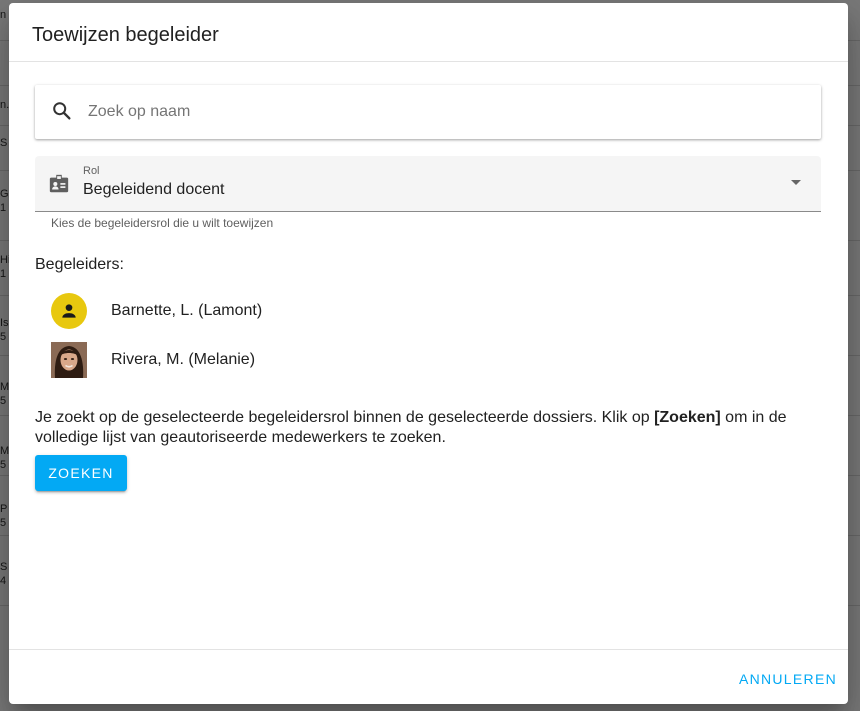  Describe the element at coordinates (125, 35) in the screenshot. I see `dialog-title: Toewijzen begeleider` at that location.